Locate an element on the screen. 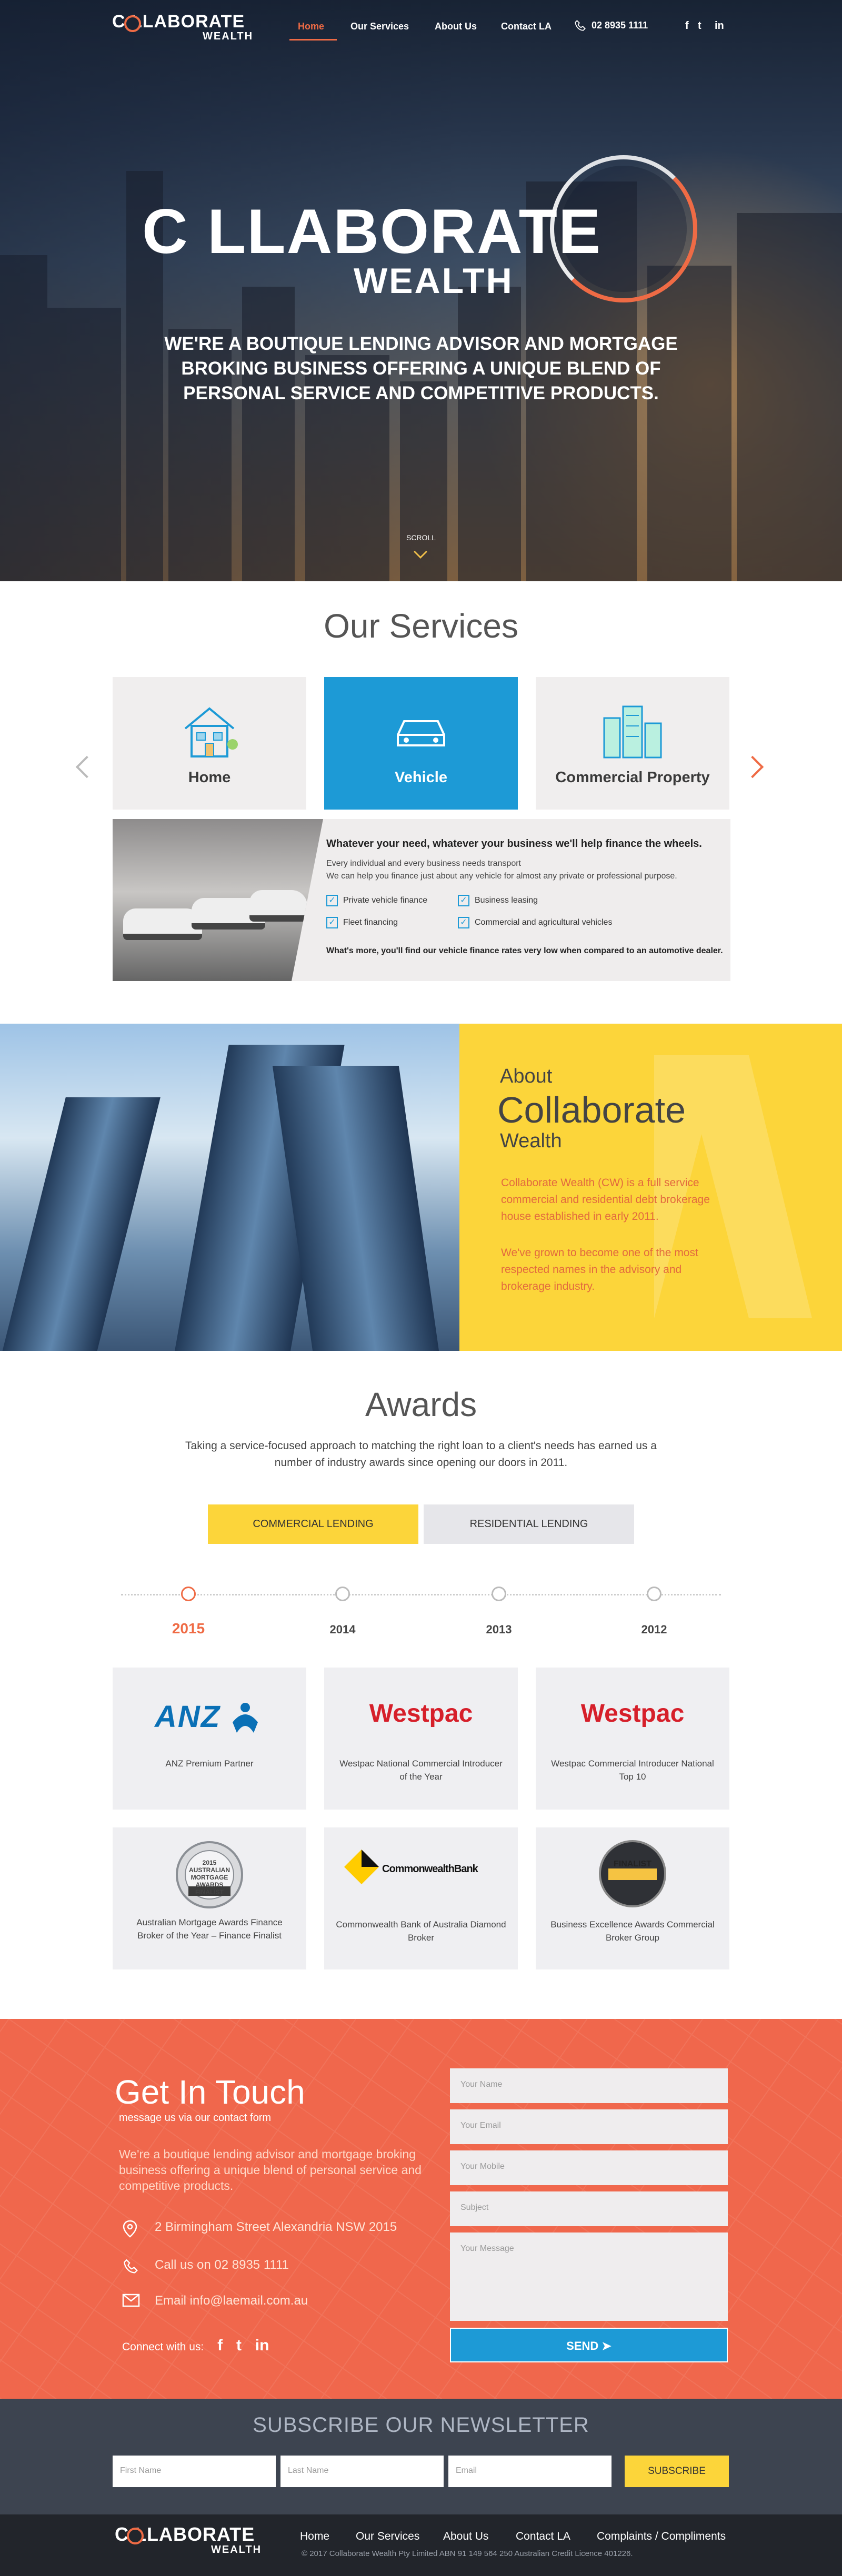 This screenshot has height=2576, width=842. nav-logo: C LLABORATE WEALTH is located at coordinates (182, 27).